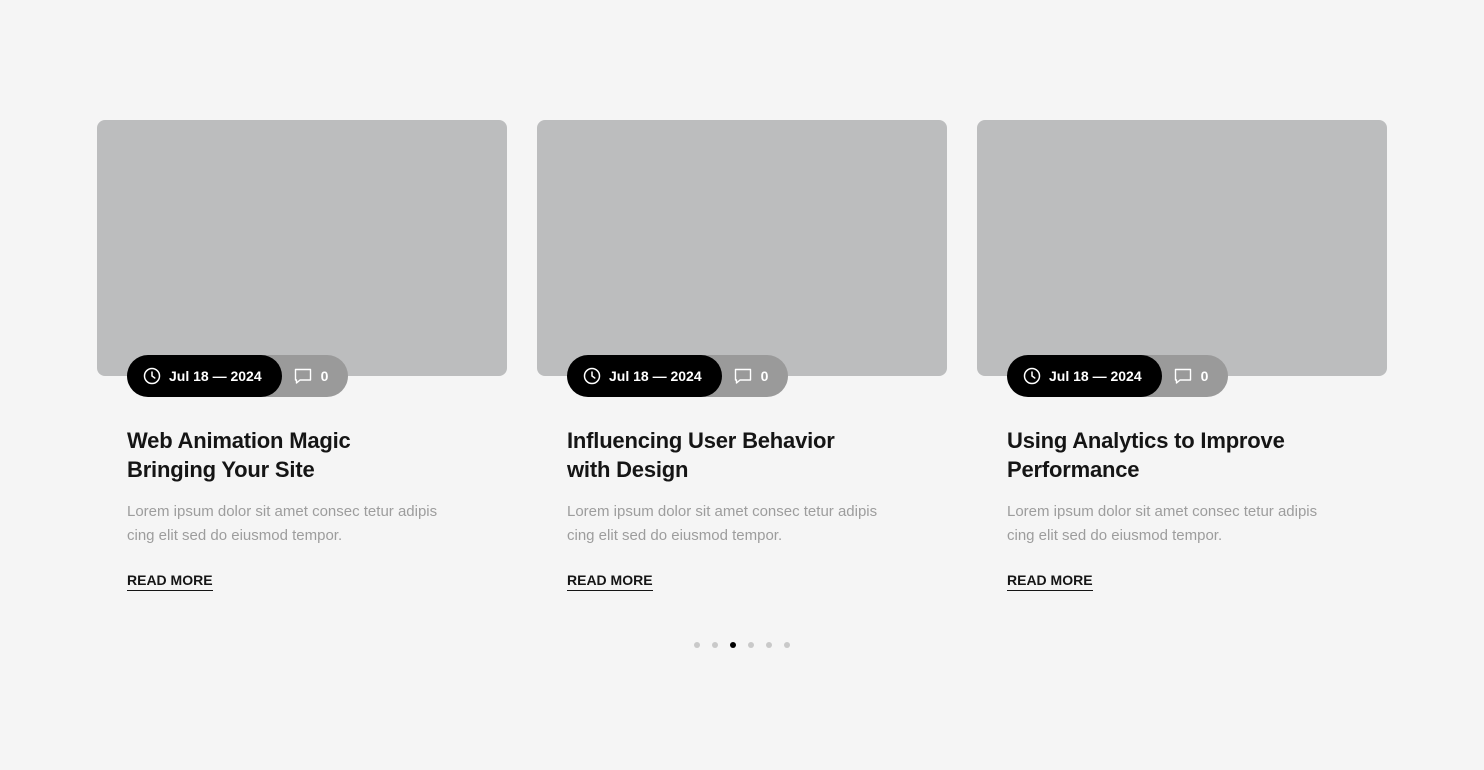 This screenshot has width=1484, height=770. I want to click on card-title: Web Animation Magic Bringing Your Site, so click(272, 455).